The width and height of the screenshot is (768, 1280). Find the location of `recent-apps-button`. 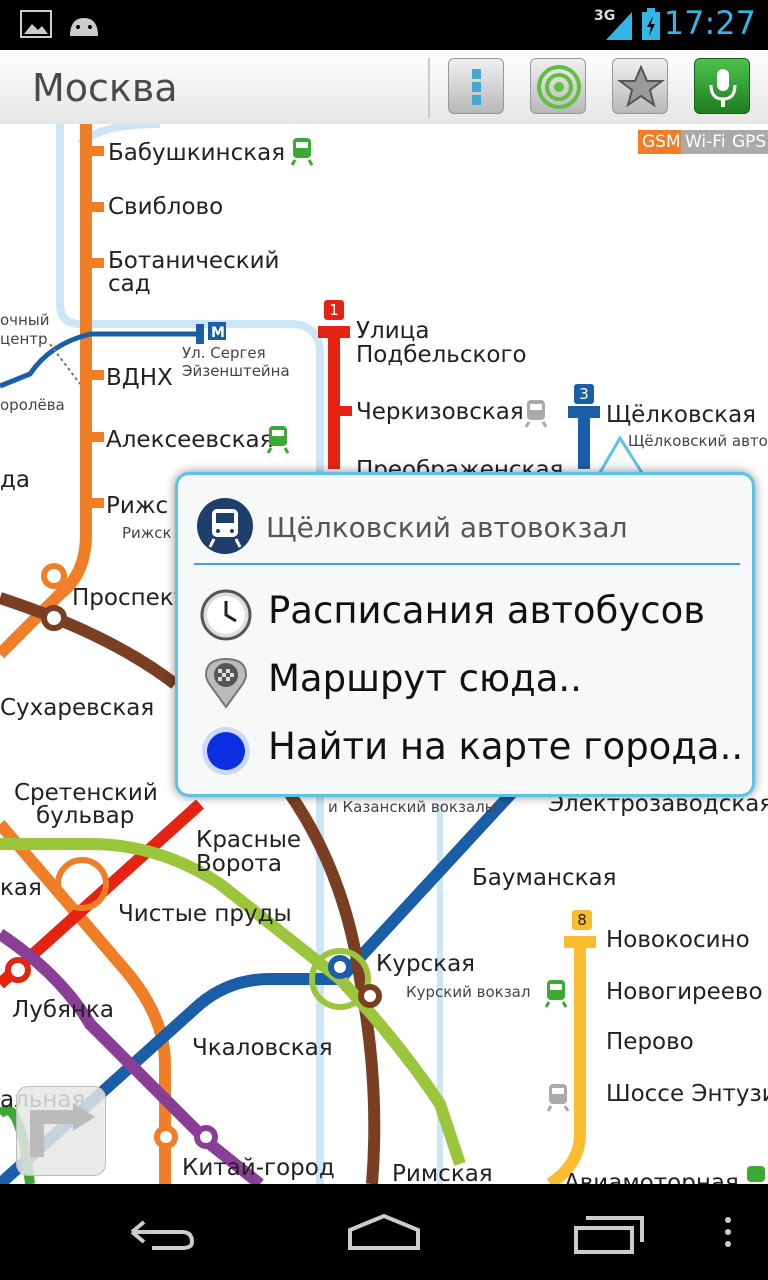

recent-apps-button is located at coordinates (610, 1232).